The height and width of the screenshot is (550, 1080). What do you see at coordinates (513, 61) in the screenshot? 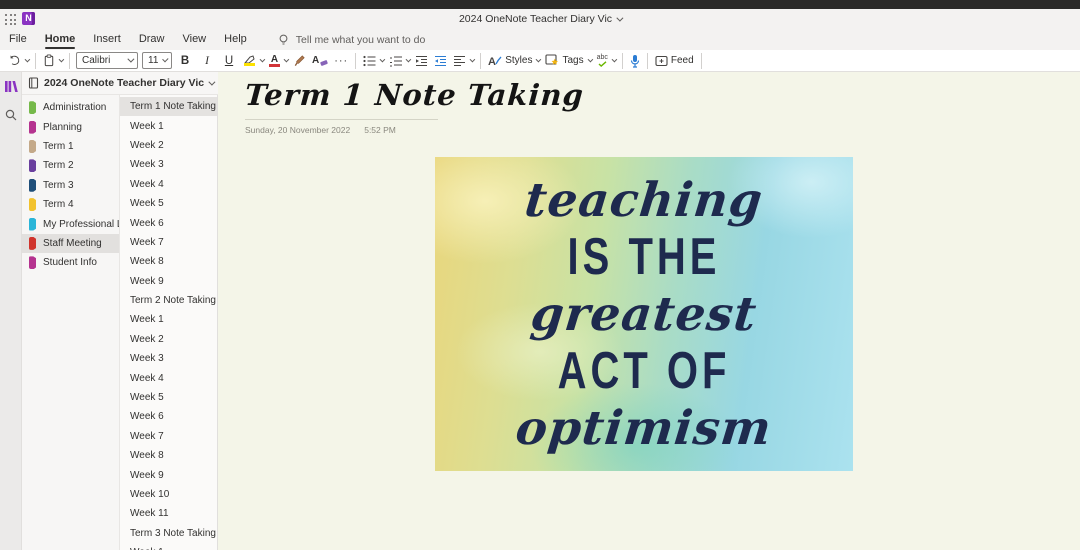
I see `styles-button: A Styles` at bounding box center [513, 61].